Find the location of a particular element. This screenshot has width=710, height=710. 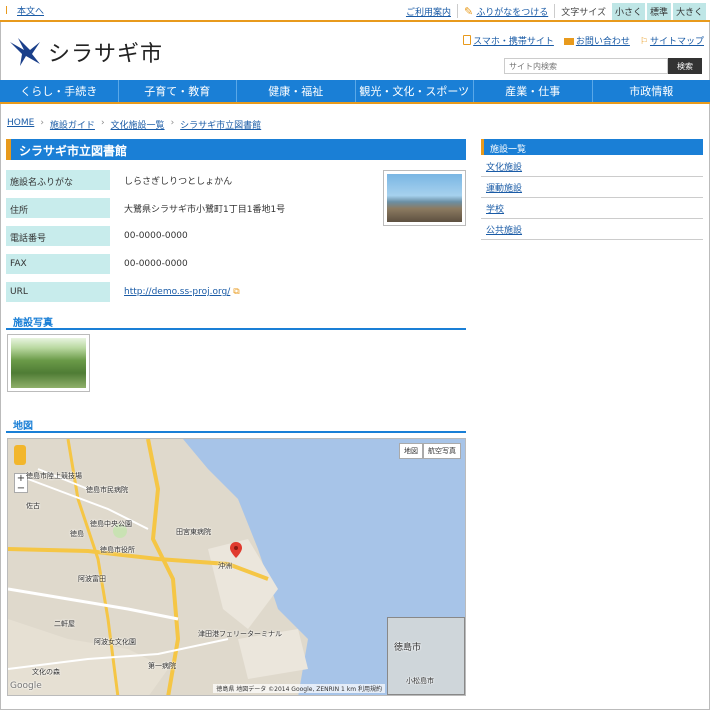

nav-city-info: 市政情報 is located at coordinates (651, 91).